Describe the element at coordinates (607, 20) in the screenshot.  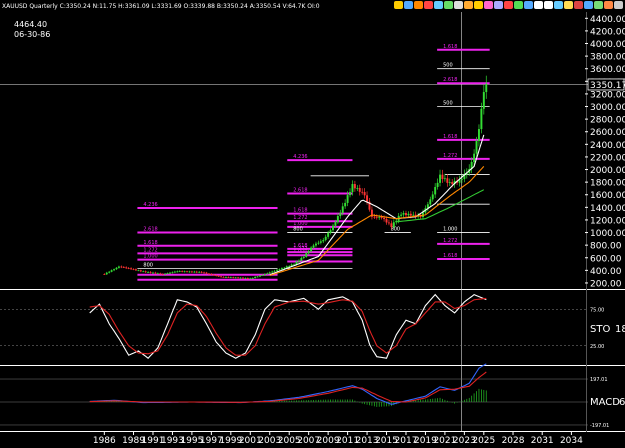
I see `price-tick-label: 4400.00` at that location.